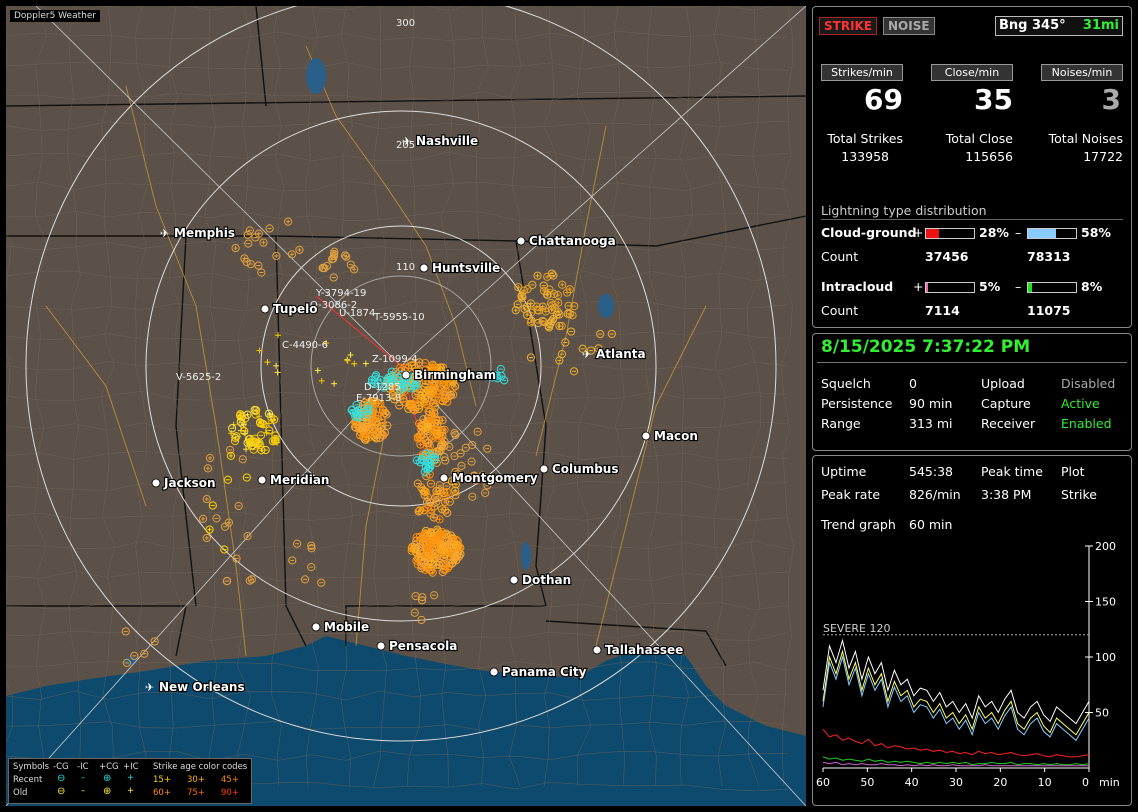 This screenshot has height=812, width=1138. Describe the element at coordinates (83, 767) in the screenshot. I see `legend-col-neg-ic: -IC` at that location.